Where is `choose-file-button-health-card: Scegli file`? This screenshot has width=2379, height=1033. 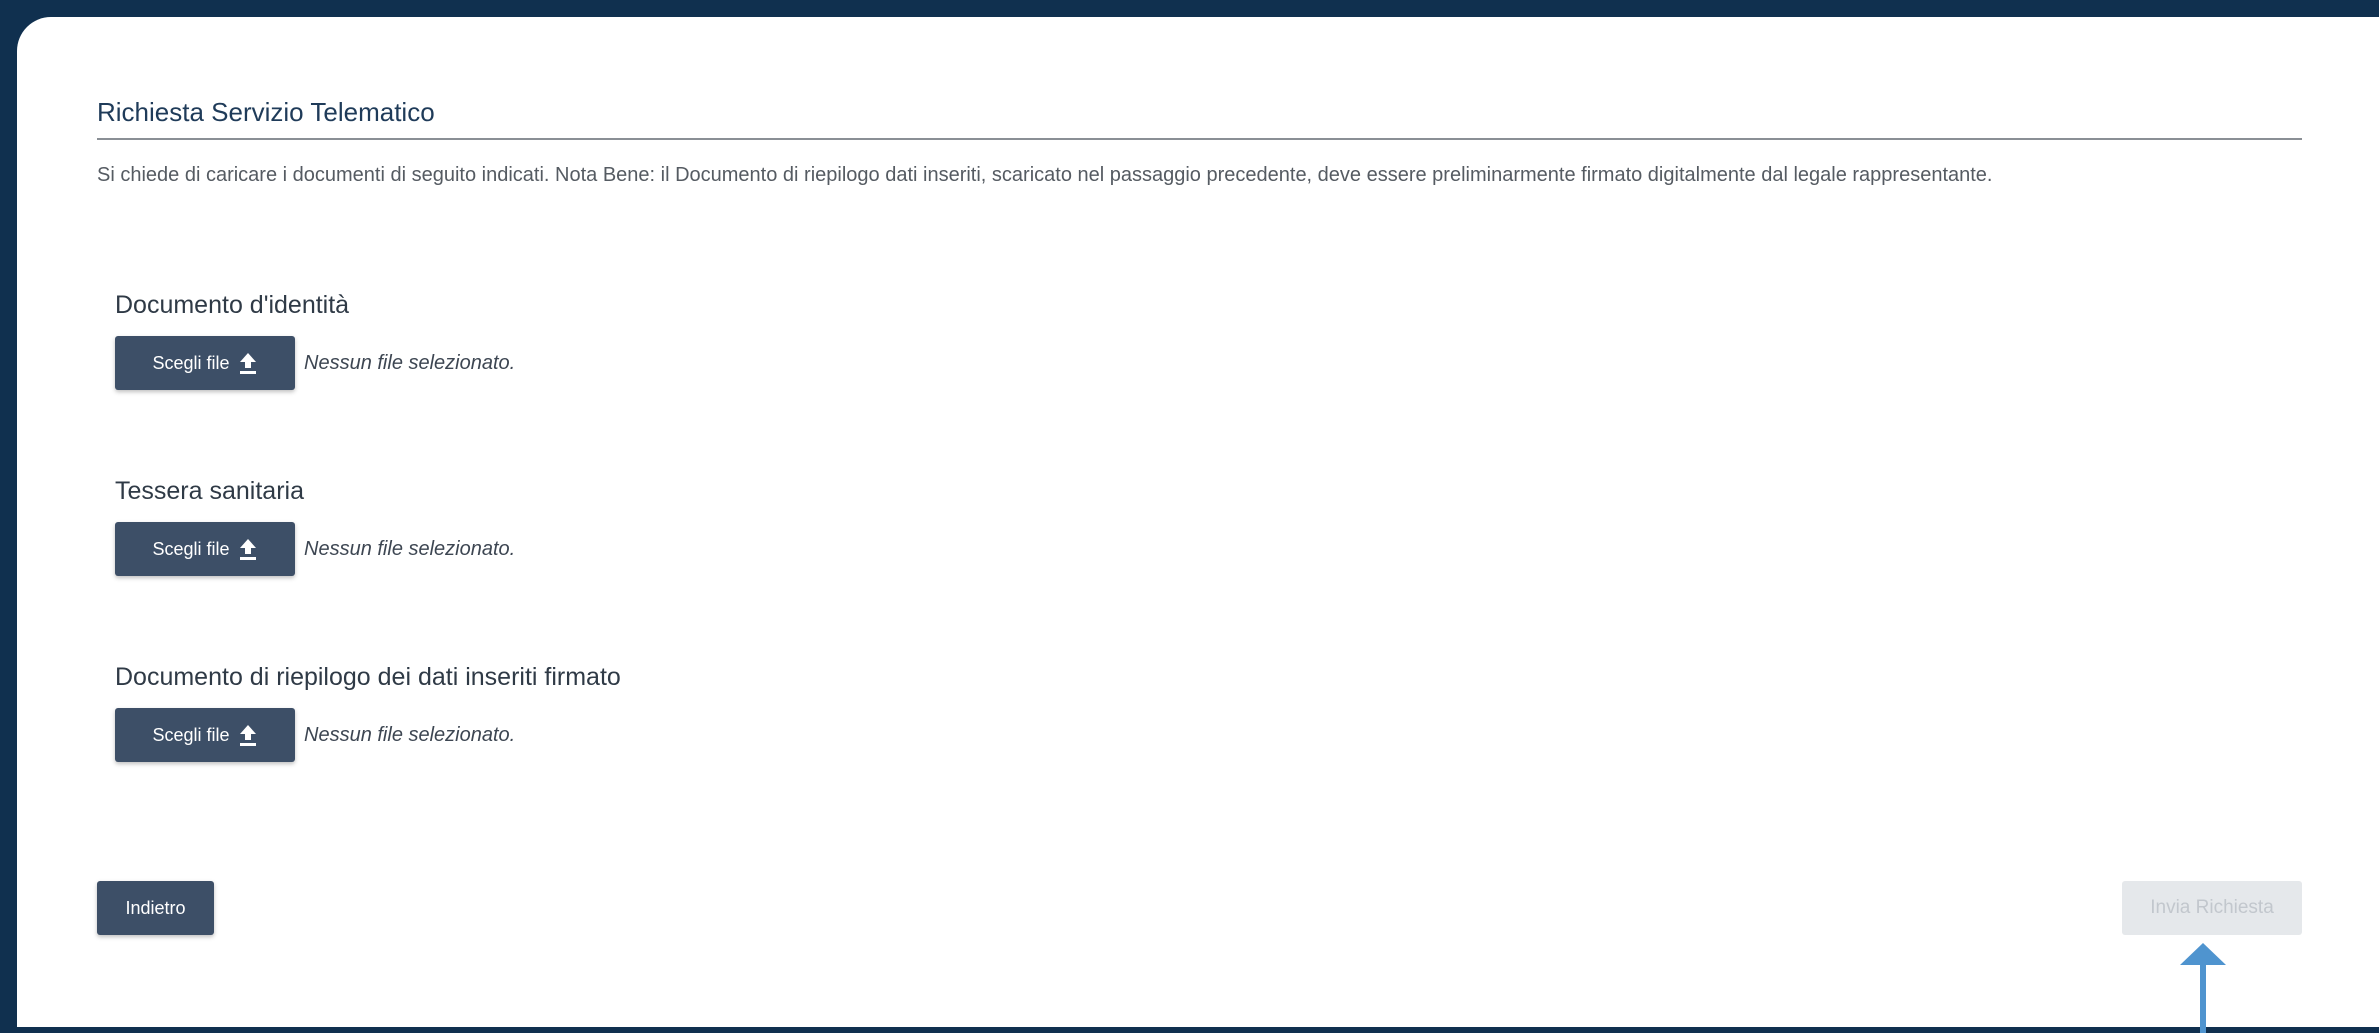
choose-file-button-health-card: Scegli file is located at coordinates (205, 549).